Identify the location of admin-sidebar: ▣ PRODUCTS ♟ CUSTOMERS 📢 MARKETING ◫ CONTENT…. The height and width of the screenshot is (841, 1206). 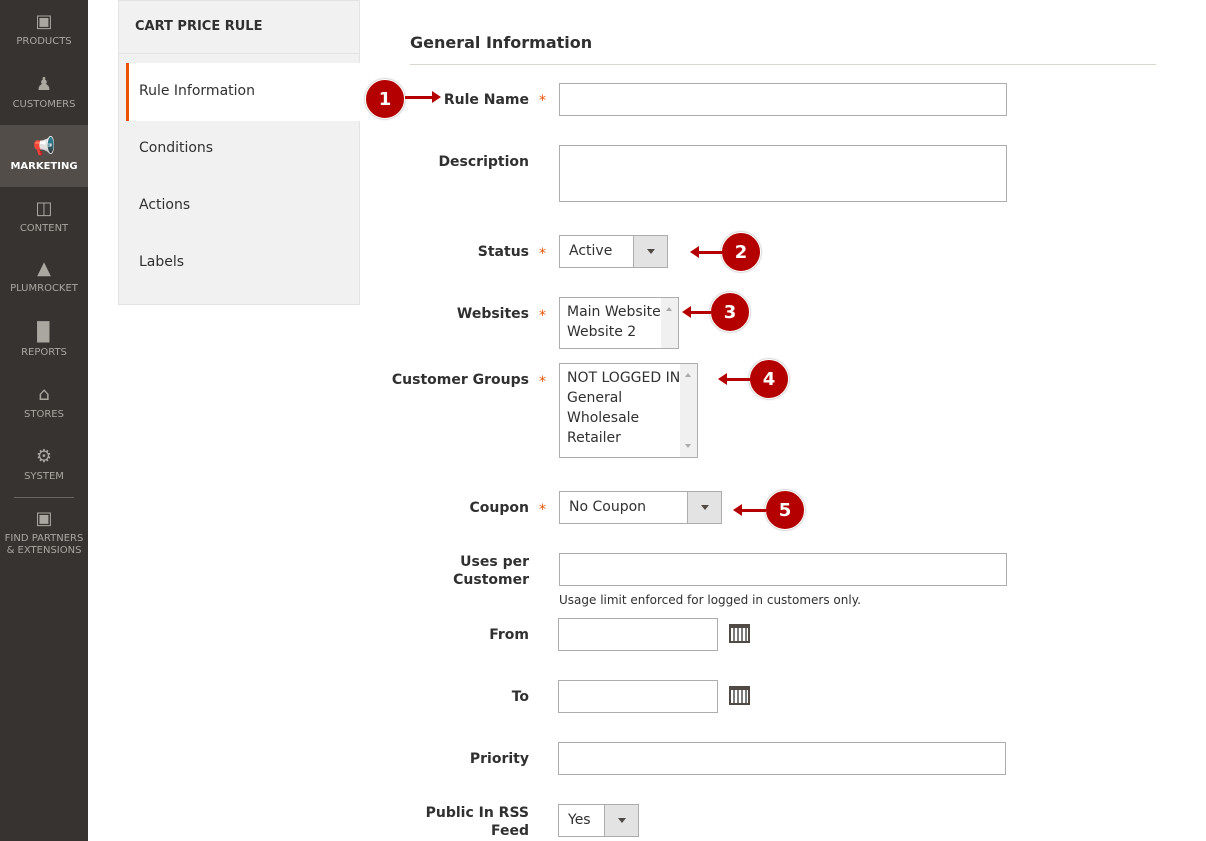
(44, 420).